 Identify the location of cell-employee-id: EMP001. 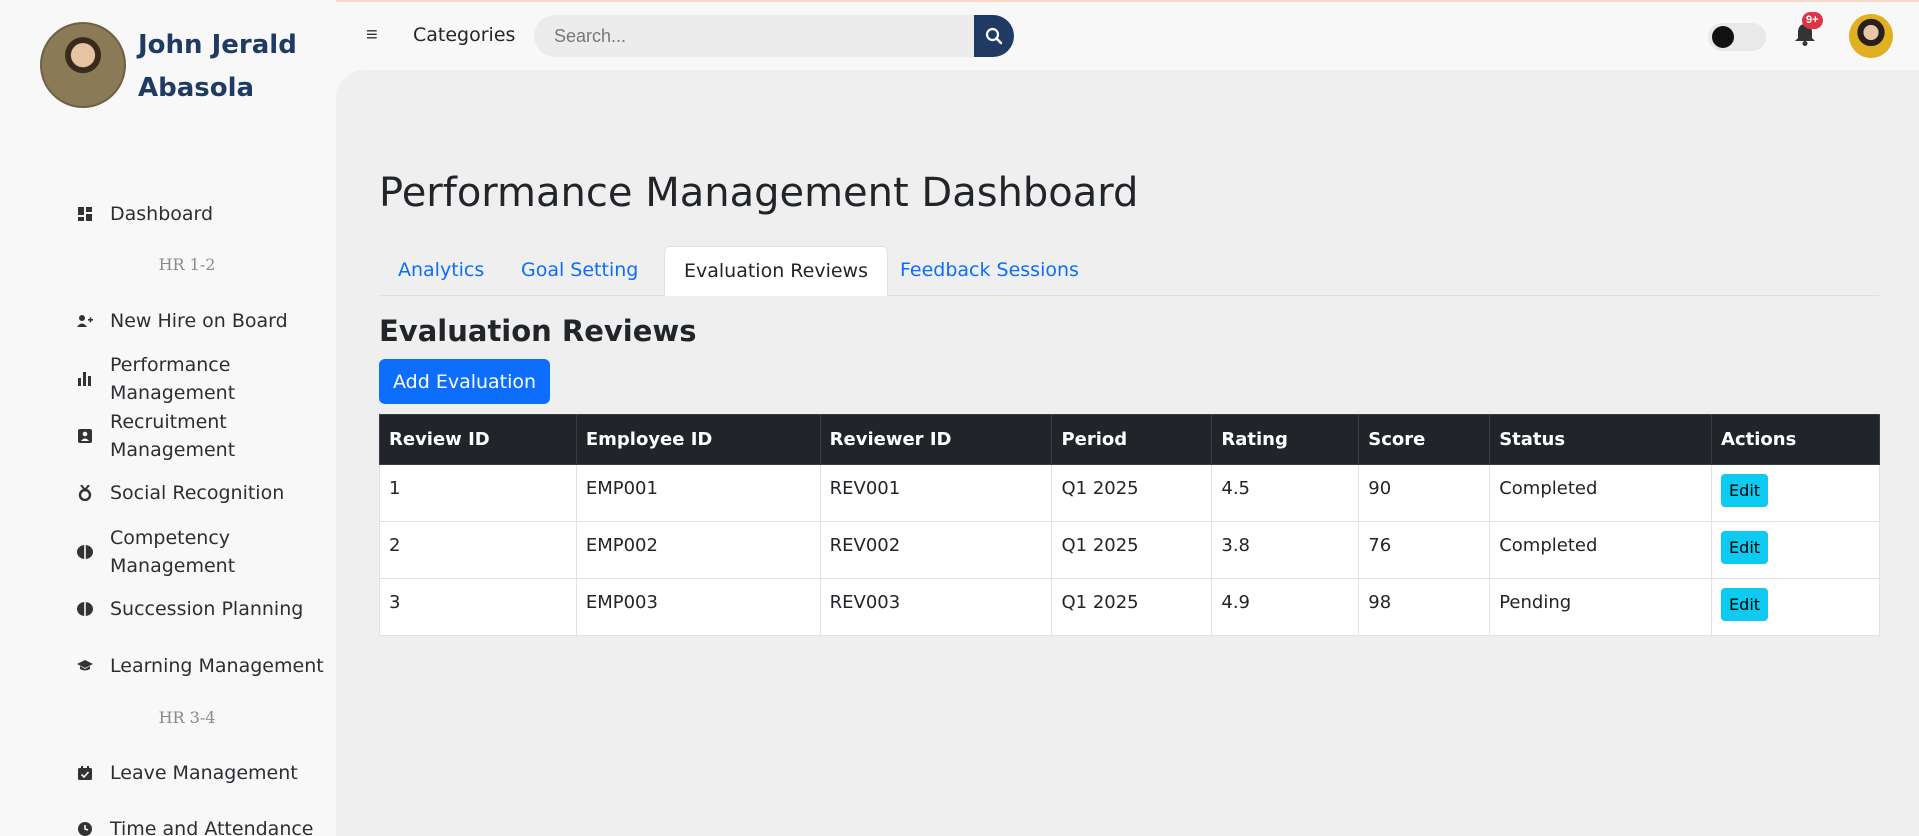
(698, 493).